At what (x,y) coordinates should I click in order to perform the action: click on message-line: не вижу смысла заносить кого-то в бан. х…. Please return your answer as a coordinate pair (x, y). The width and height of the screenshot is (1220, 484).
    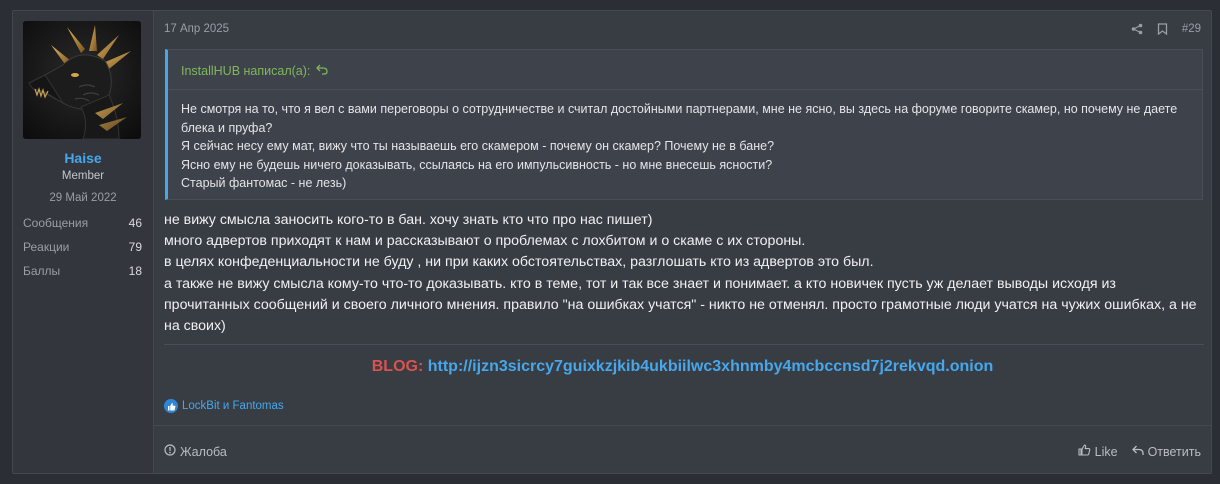
    Looking at the image, I should click on (408, 220).